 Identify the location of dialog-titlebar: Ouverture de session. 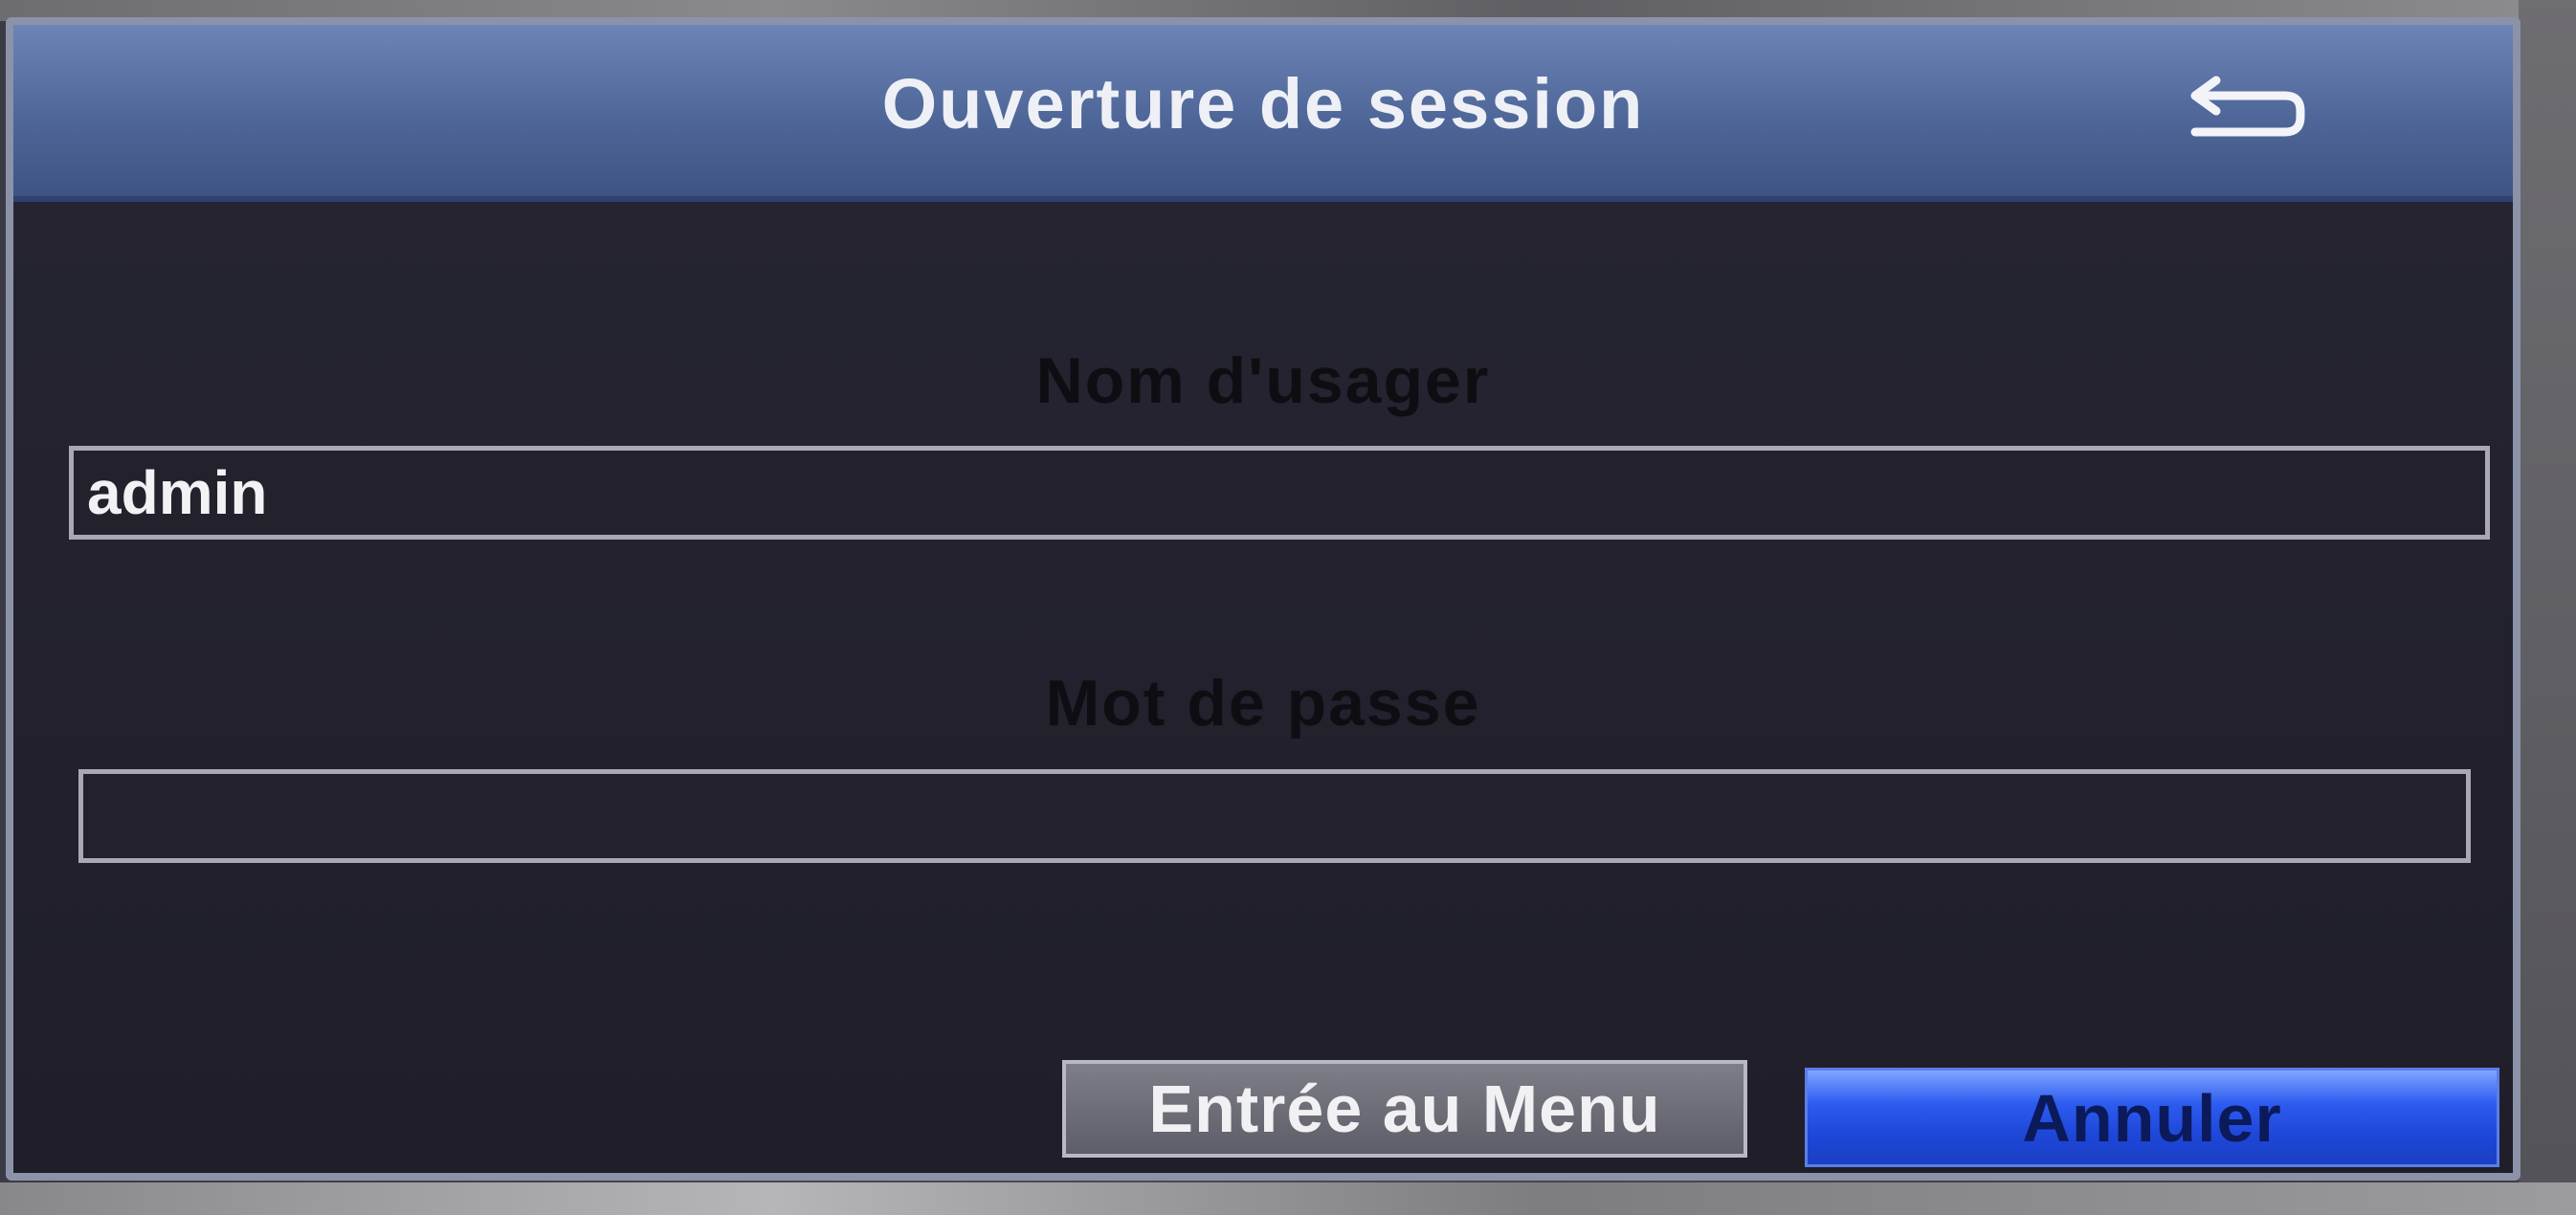
(1263, 113).